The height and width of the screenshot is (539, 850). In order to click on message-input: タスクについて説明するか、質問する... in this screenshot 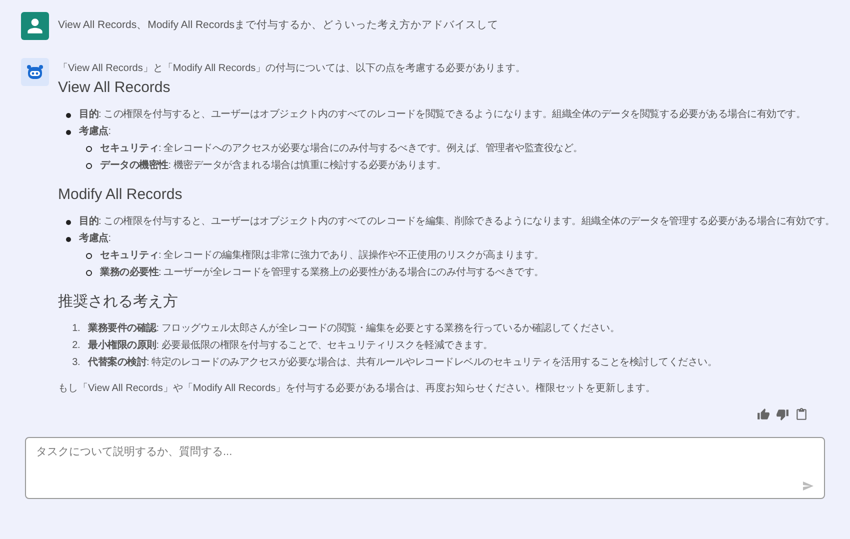, I will do `click(425, 468)`.